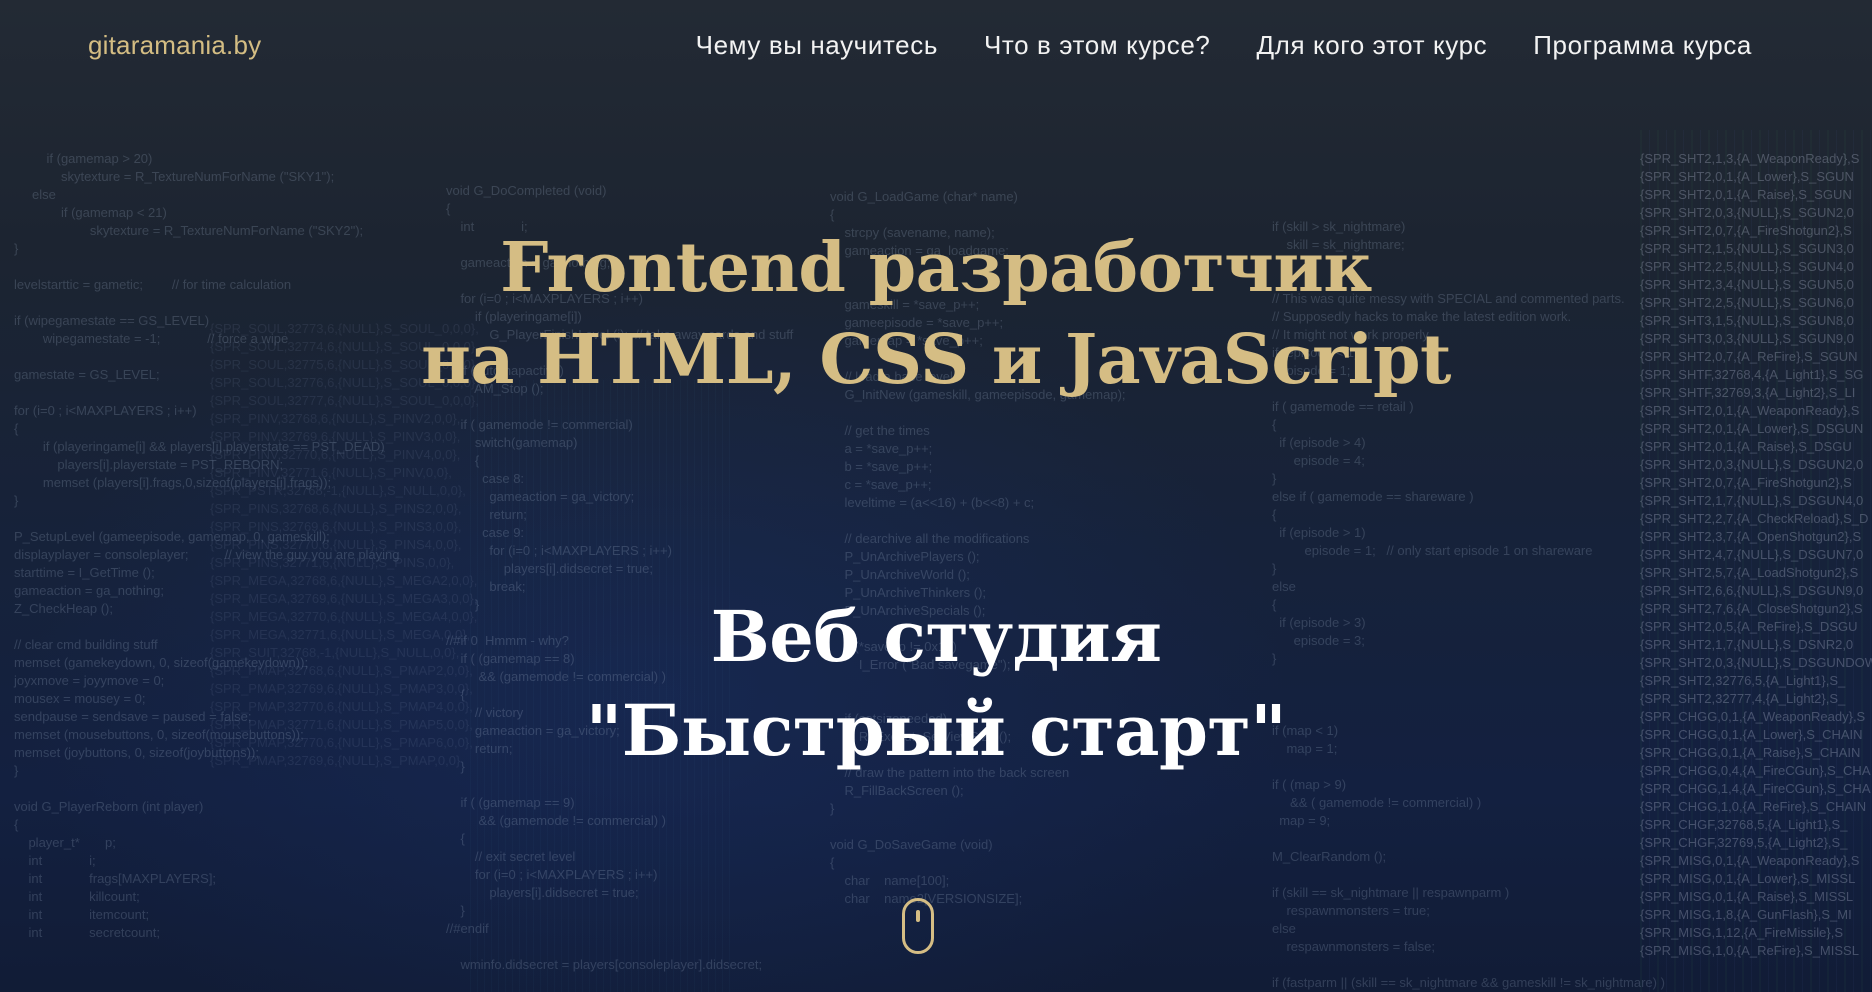  I want to click on nav-item-course-program: Программа курса, so click(1642, 45).